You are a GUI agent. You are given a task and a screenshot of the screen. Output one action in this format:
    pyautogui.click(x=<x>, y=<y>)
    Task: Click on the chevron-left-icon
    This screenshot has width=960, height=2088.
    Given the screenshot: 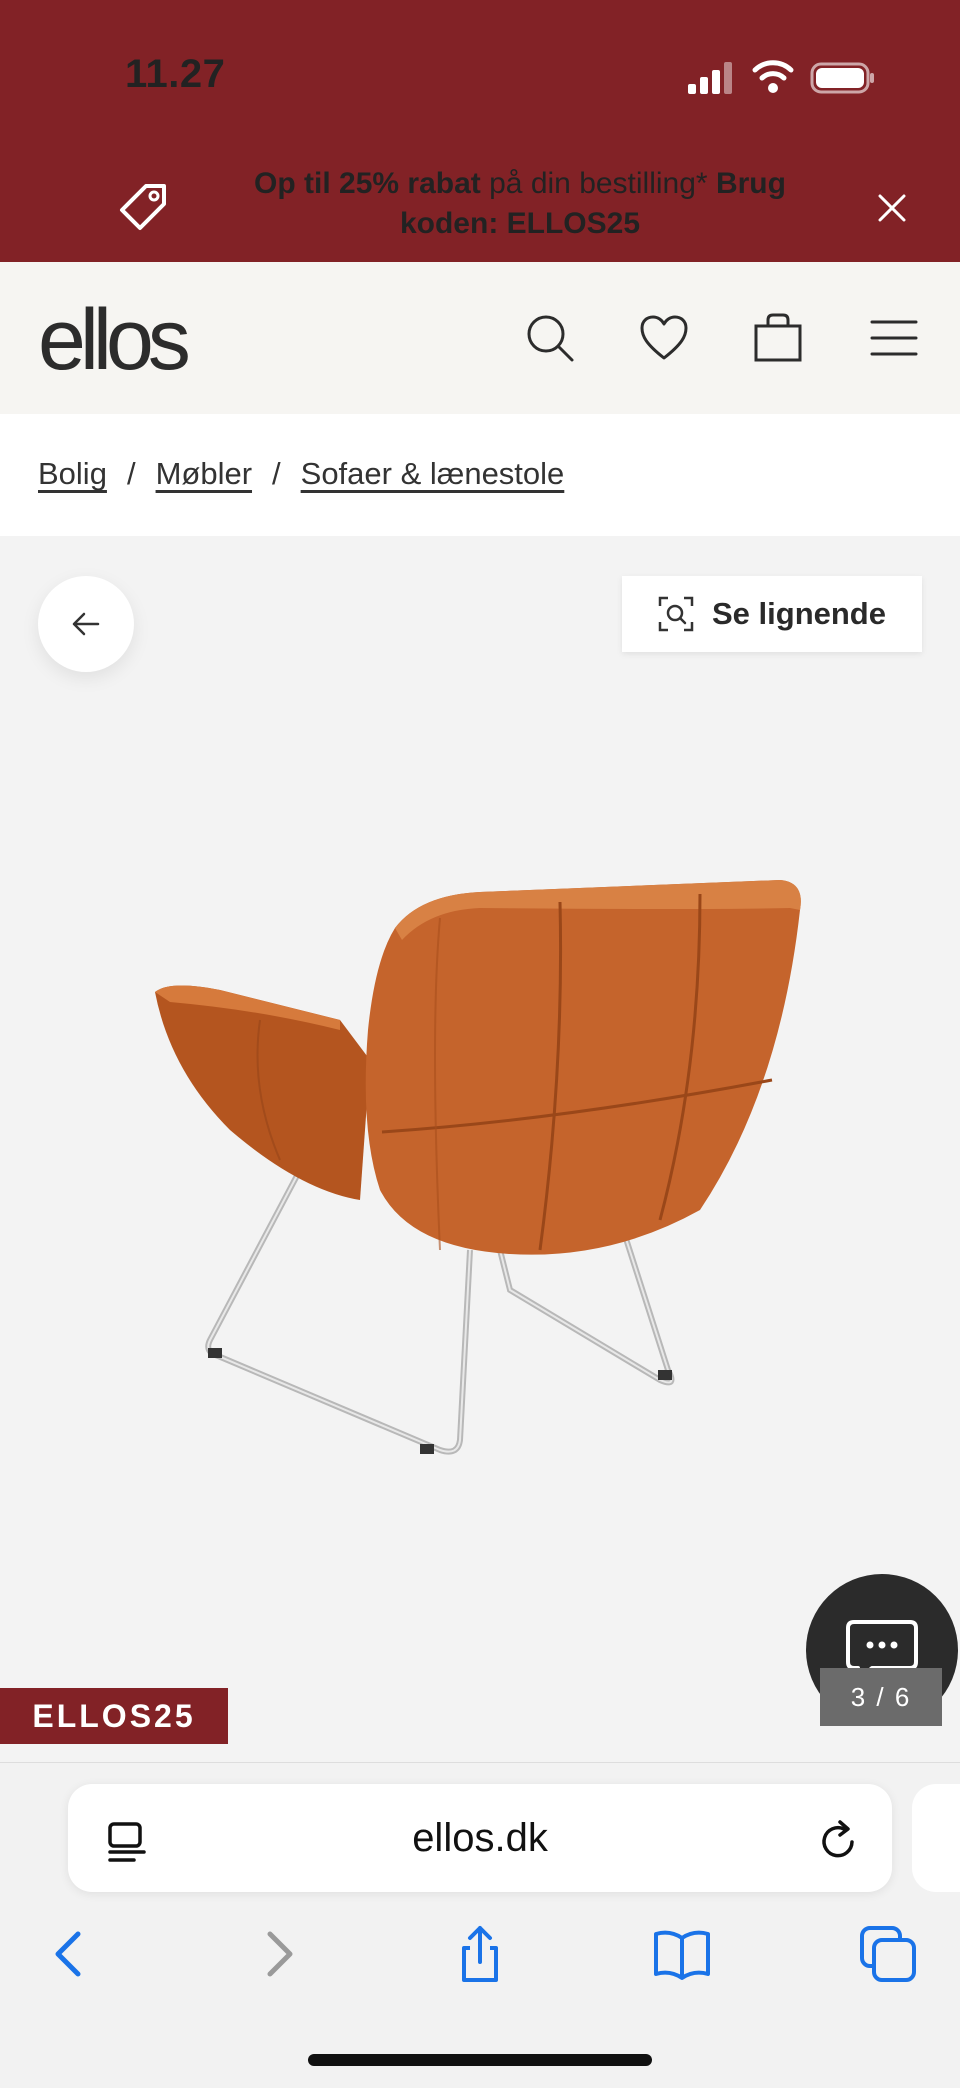 What is the action you would take?
    pyautogui.click(x=70, y=1954)
    